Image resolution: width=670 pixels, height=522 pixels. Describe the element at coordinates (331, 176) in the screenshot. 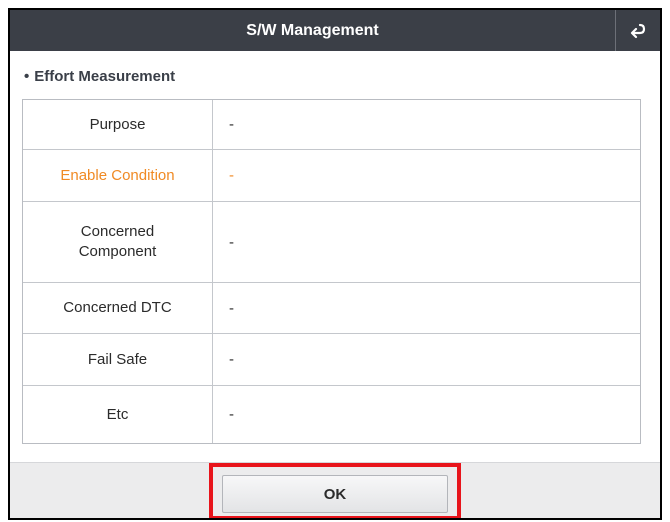

I see `table-row-enable-condition: Enable Condition -` at that location.